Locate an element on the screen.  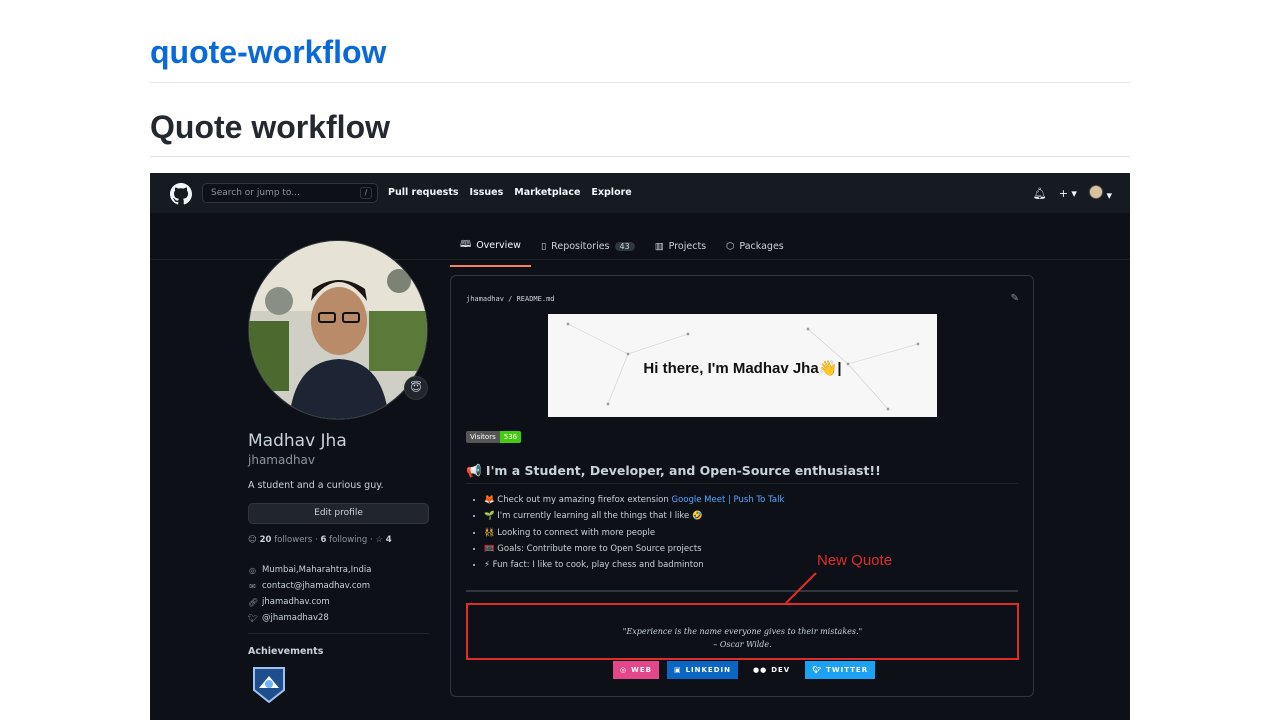
annotation-label: New Quote is located at coordinates (855, 560).